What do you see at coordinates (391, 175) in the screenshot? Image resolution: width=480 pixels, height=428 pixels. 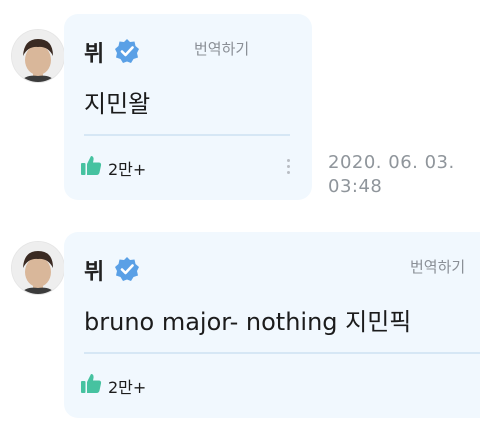 I see `timestamp: 2020. 06. 03. 03:48` at bounding box center [391, 175].